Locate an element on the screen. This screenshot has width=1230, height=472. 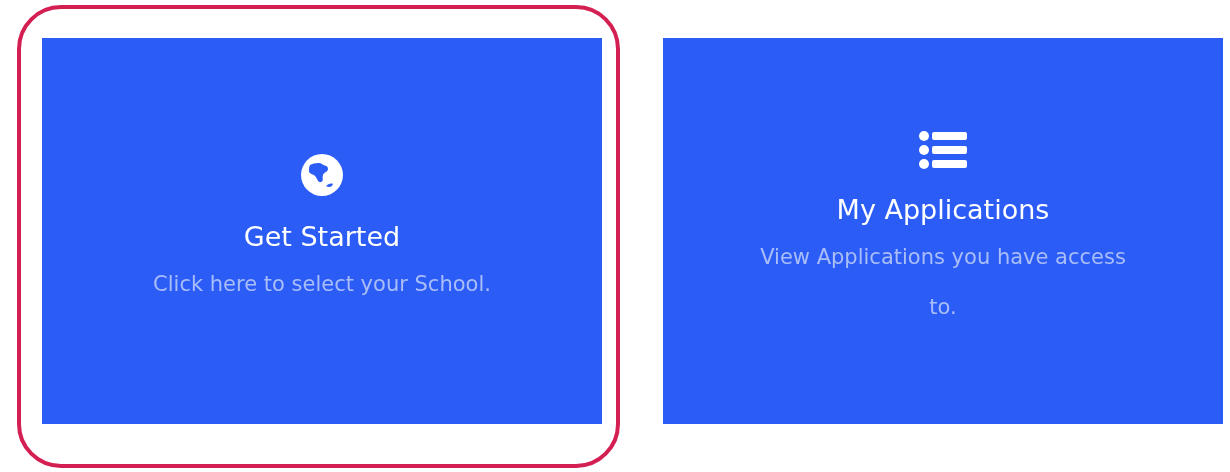
list-icon is located at coordinates (943, 150).